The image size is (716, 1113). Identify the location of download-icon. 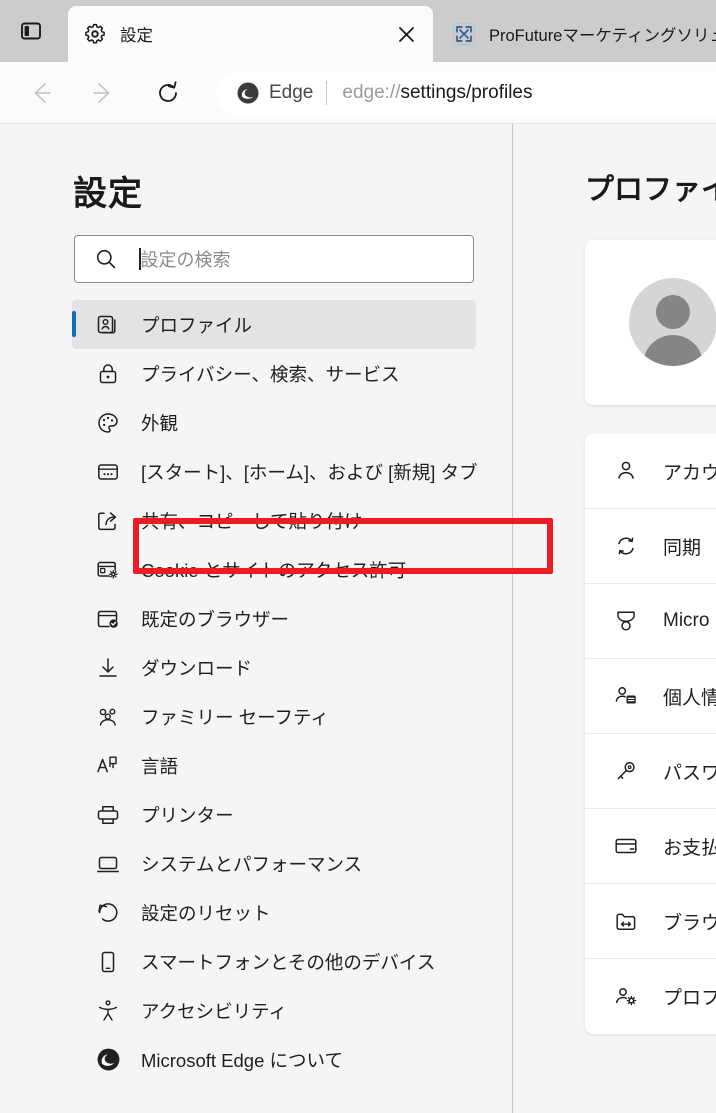
(108, 668).